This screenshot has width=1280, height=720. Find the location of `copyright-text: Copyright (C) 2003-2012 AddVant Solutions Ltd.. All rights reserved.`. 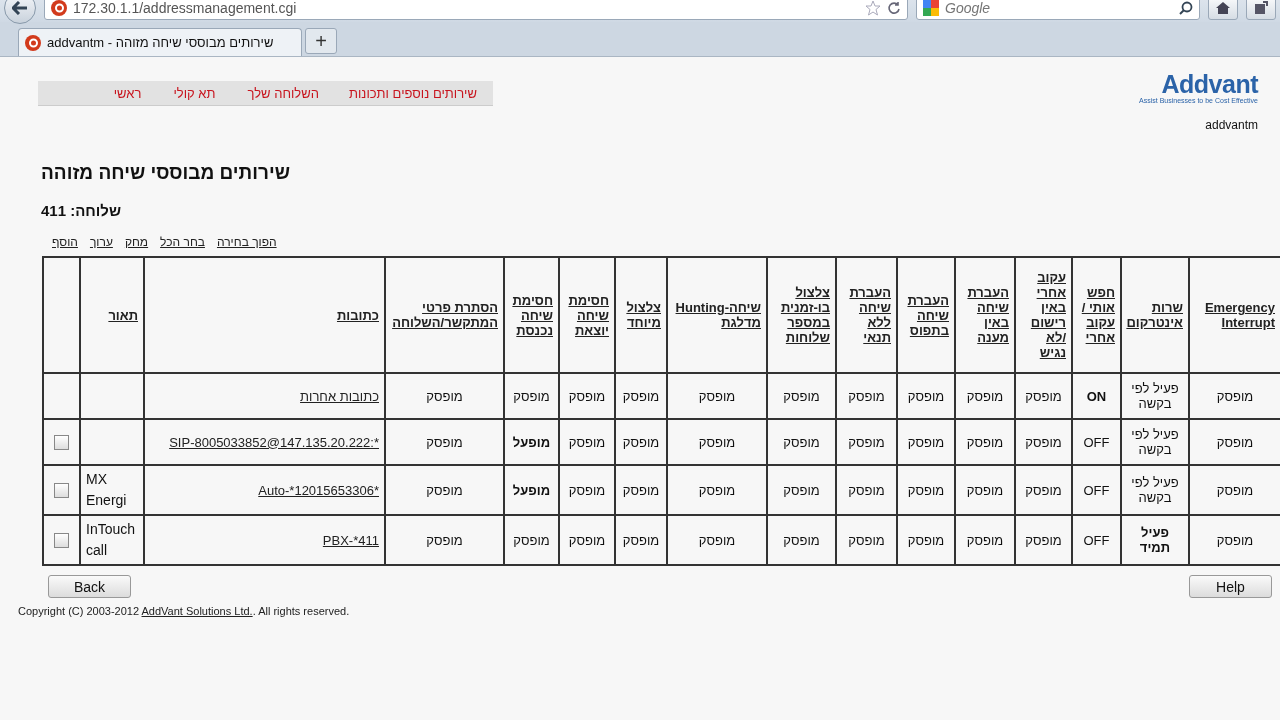

copyright-text: Copyright (C) 2003-2012 AddVant Solutions Ltd.. All rights reserved. is located at coordinates (184, 611).